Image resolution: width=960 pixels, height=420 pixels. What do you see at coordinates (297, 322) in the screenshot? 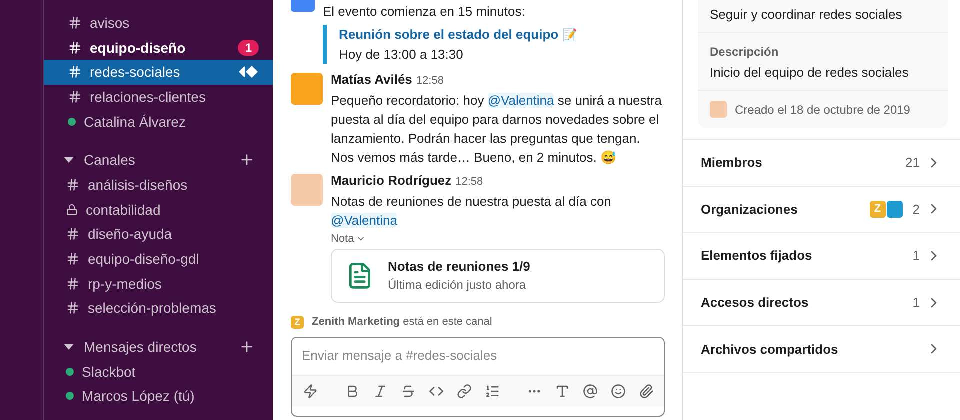
I see `app-badge: Z` at bounding box center [297, 322].